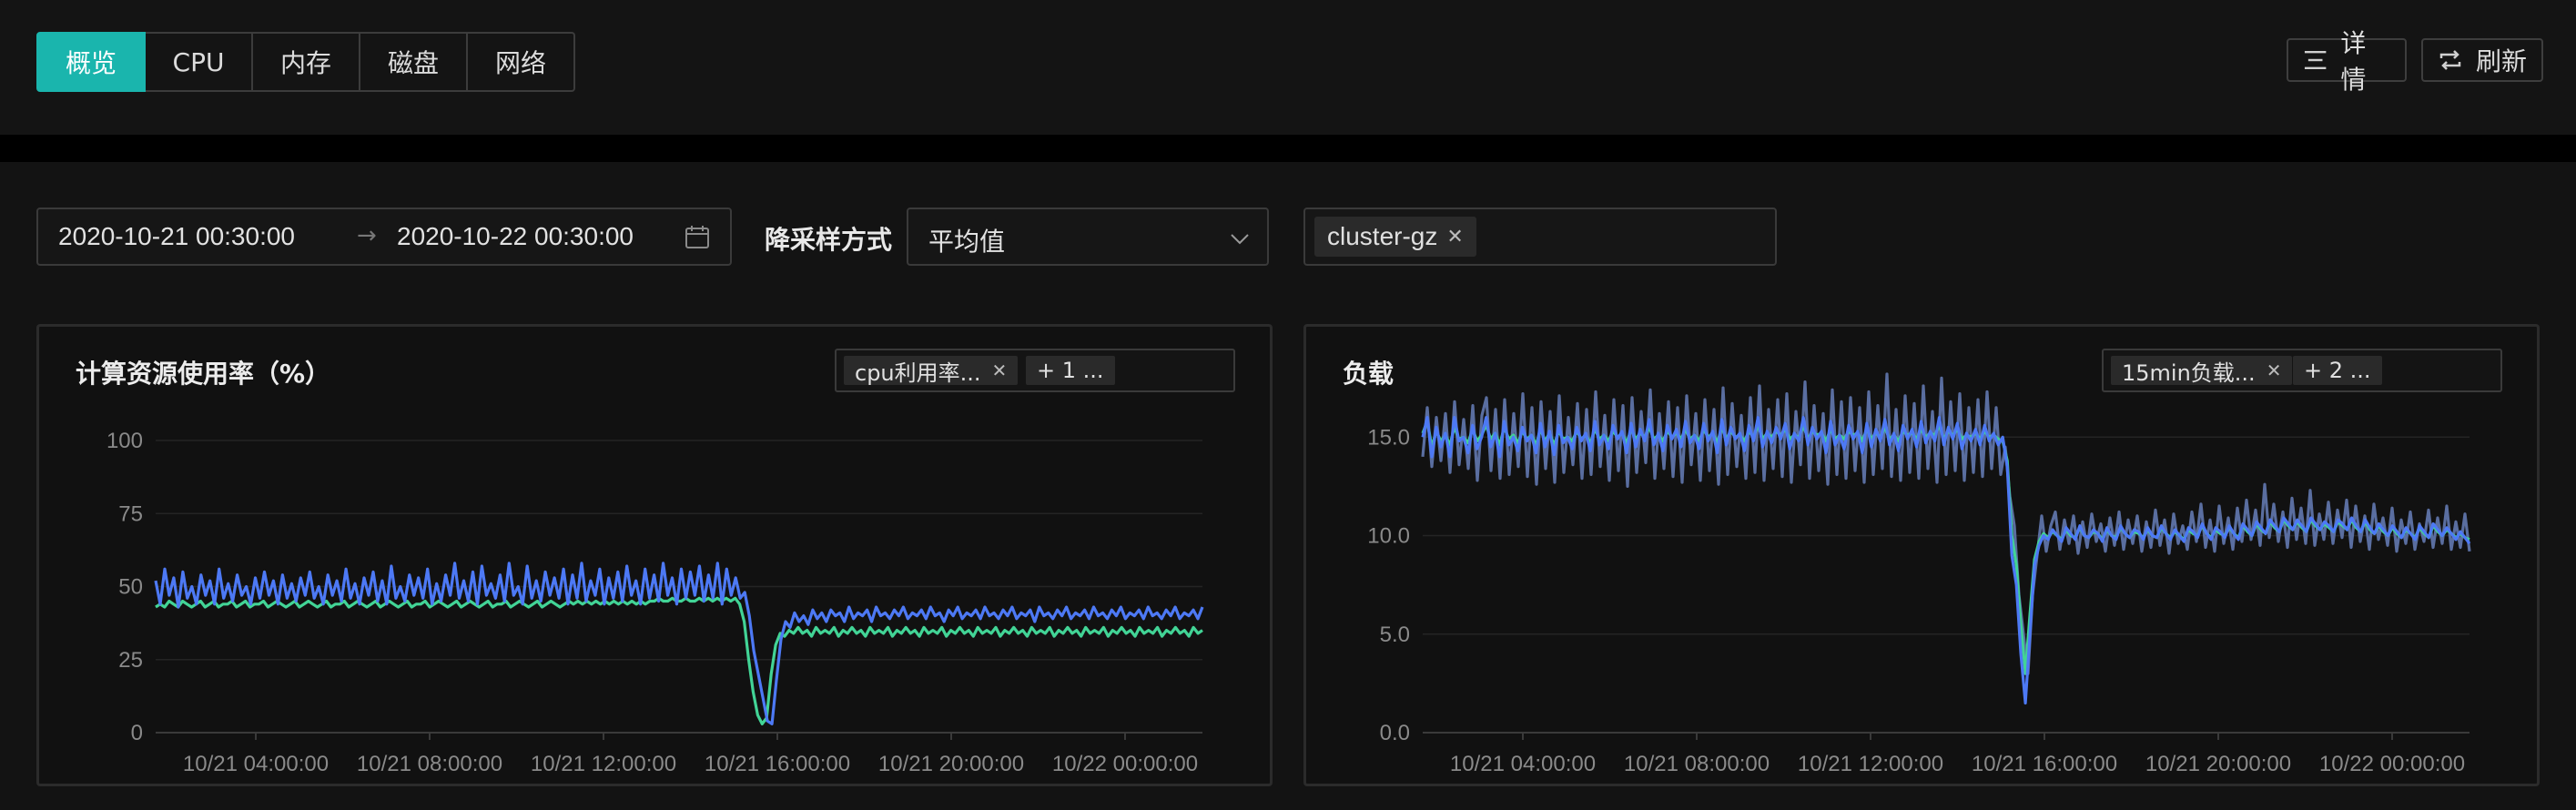 The width and height of the screenshot is (2576, 810). Describe the element at coordinates (1382, 236) in the screenshot. I see `cluster-tag-label: cluster-gz` at that location.